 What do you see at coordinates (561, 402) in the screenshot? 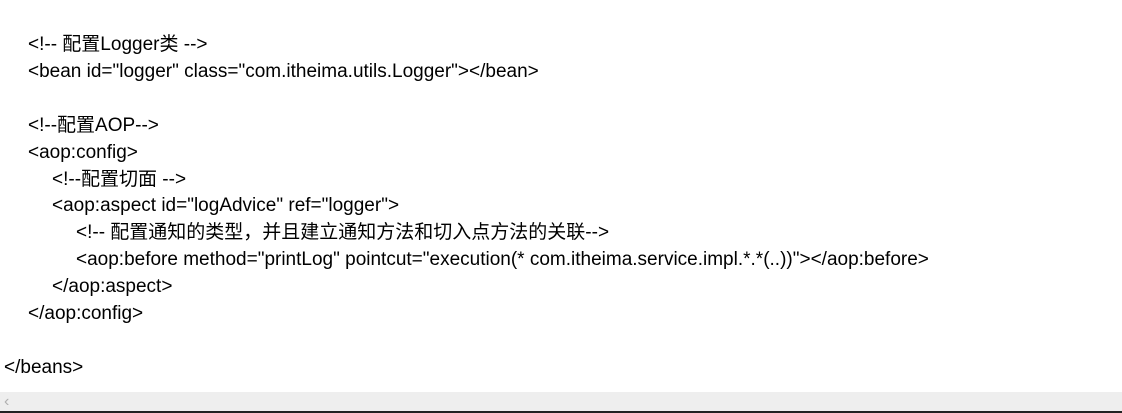
I see `horizontal-scrollbar: ‹` at bounding box center [561, 402].